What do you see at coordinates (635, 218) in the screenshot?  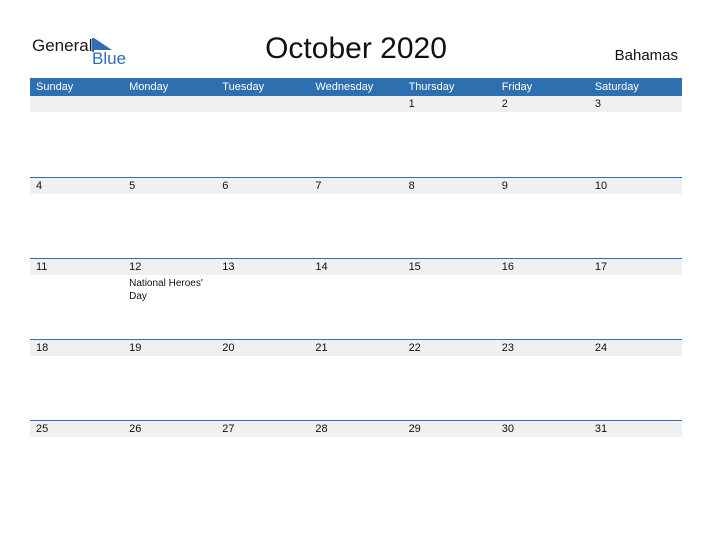 I see `day-cell: 10` at bounding box center [635, 218].